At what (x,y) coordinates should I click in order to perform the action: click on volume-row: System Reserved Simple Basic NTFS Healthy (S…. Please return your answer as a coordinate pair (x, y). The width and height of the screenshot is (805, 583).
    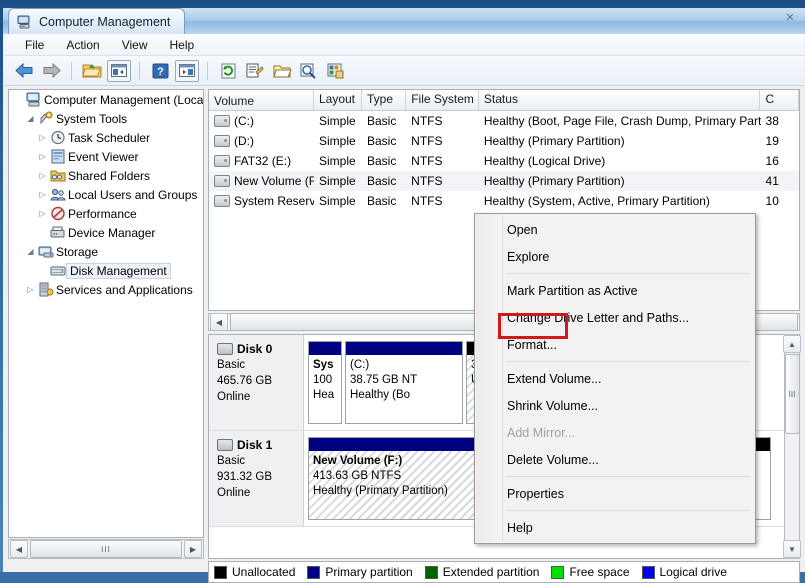
    Looking at the image, I should click on (504, 201).